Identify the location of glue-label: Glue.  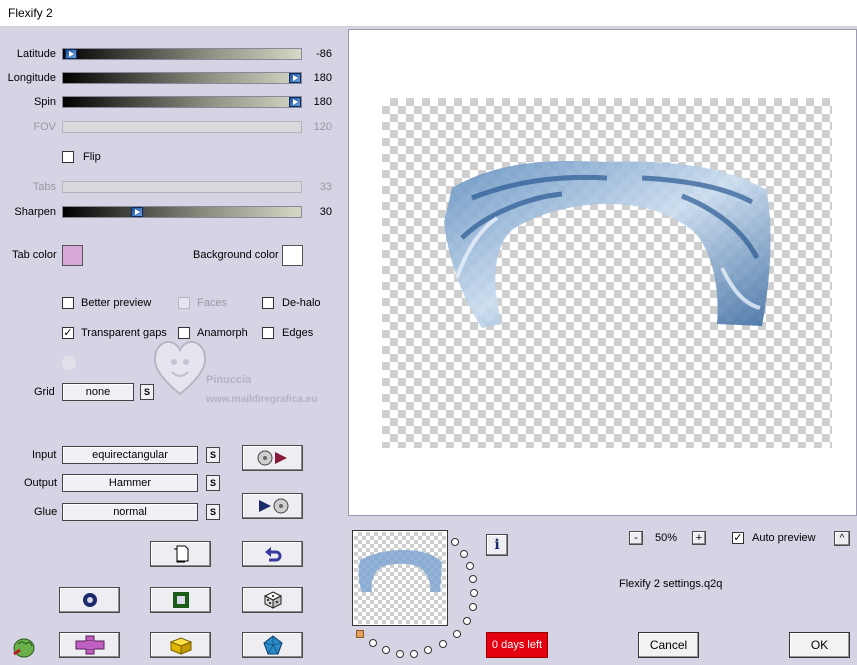
(46, 512).